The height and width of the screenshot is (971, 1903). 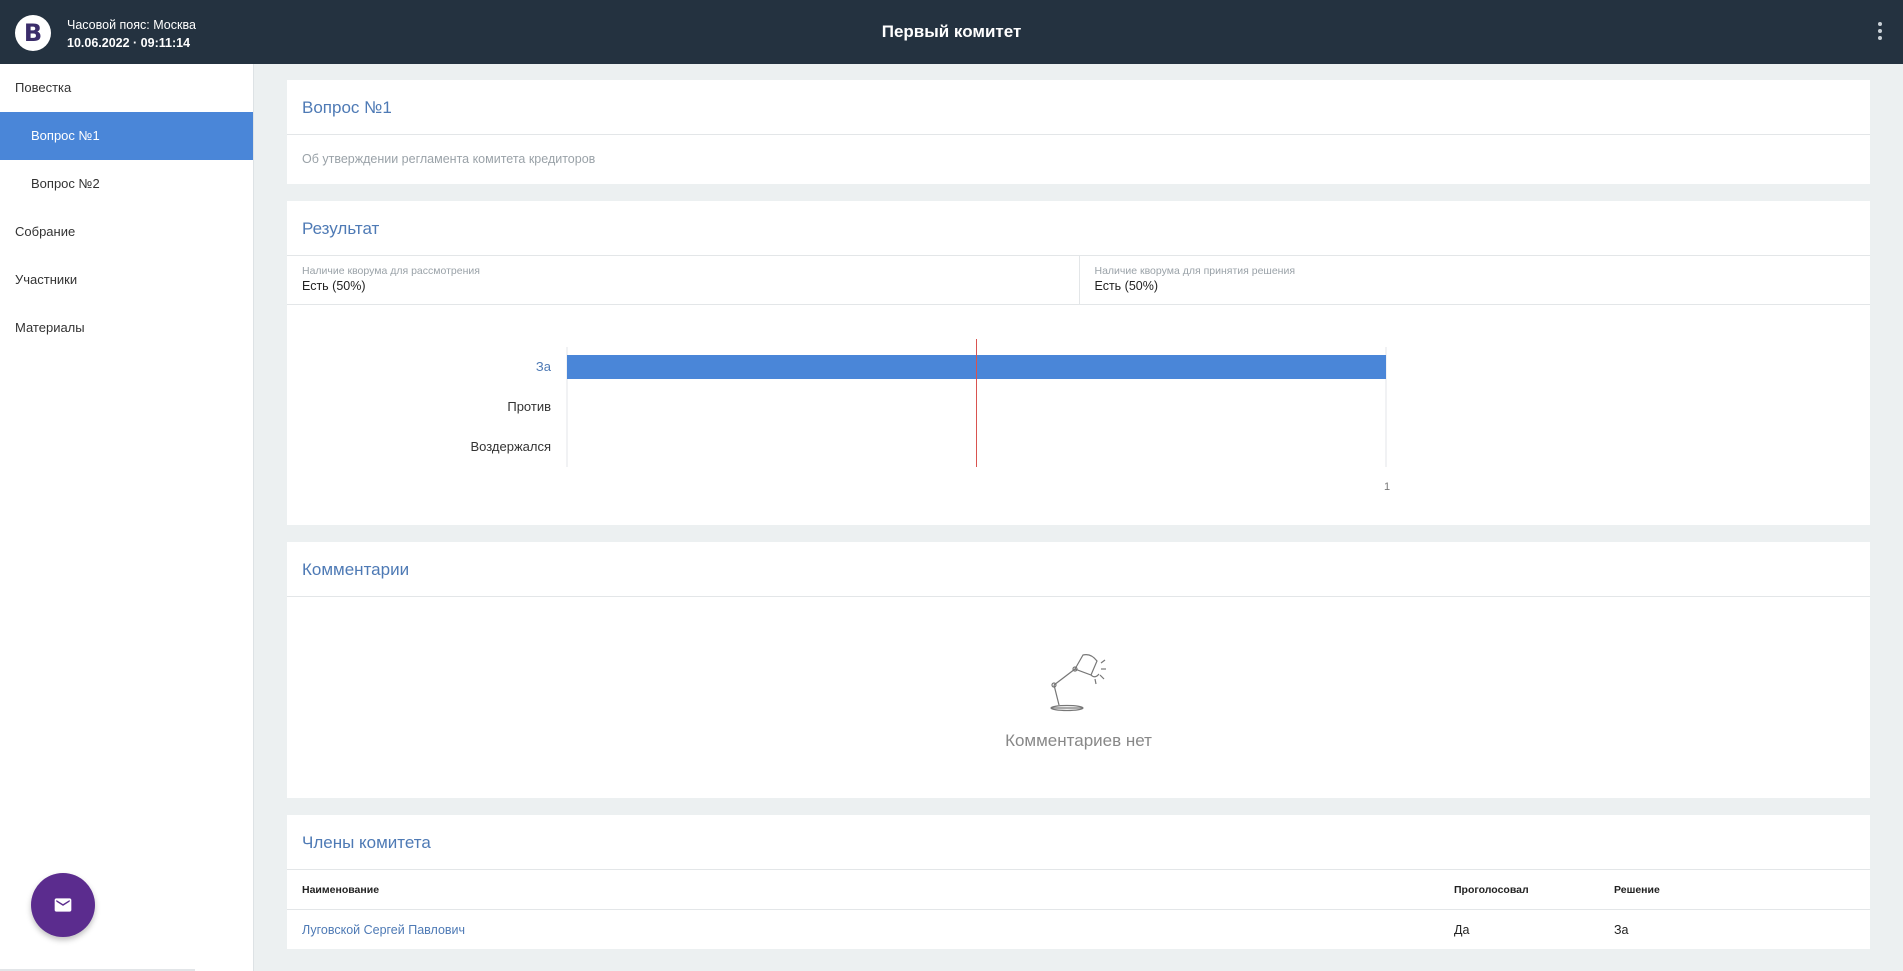 What do you see at coordinates (126, 328) in the screenshot?
I see `sidebar-item-materials: Материалы` at bounding box center [126, 328].